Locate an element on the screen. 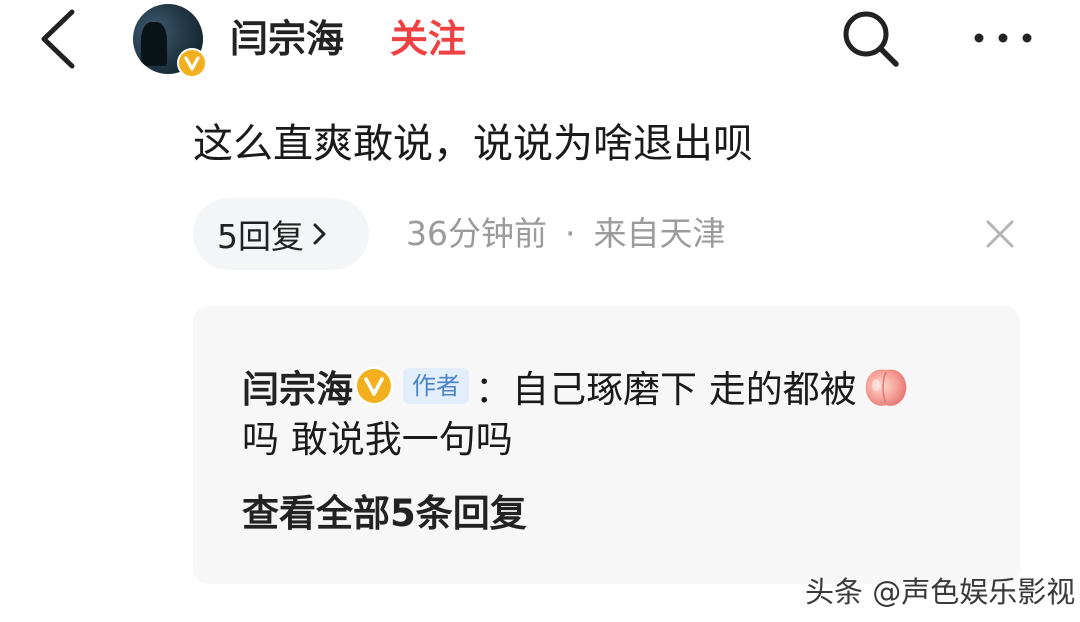 The height and width of the screenshot is (622, 1080). reply-text-part1: 自己琢磨下 走的都被 is located at coordinates (684, 389).